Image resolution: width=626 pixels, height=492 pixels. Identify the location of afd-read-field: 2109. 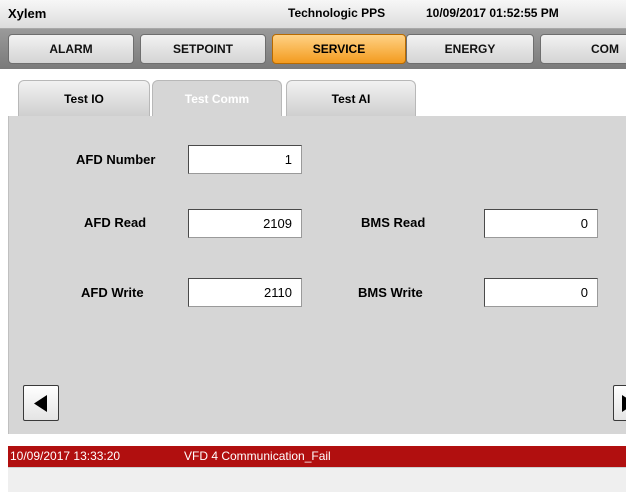
(245, 223).